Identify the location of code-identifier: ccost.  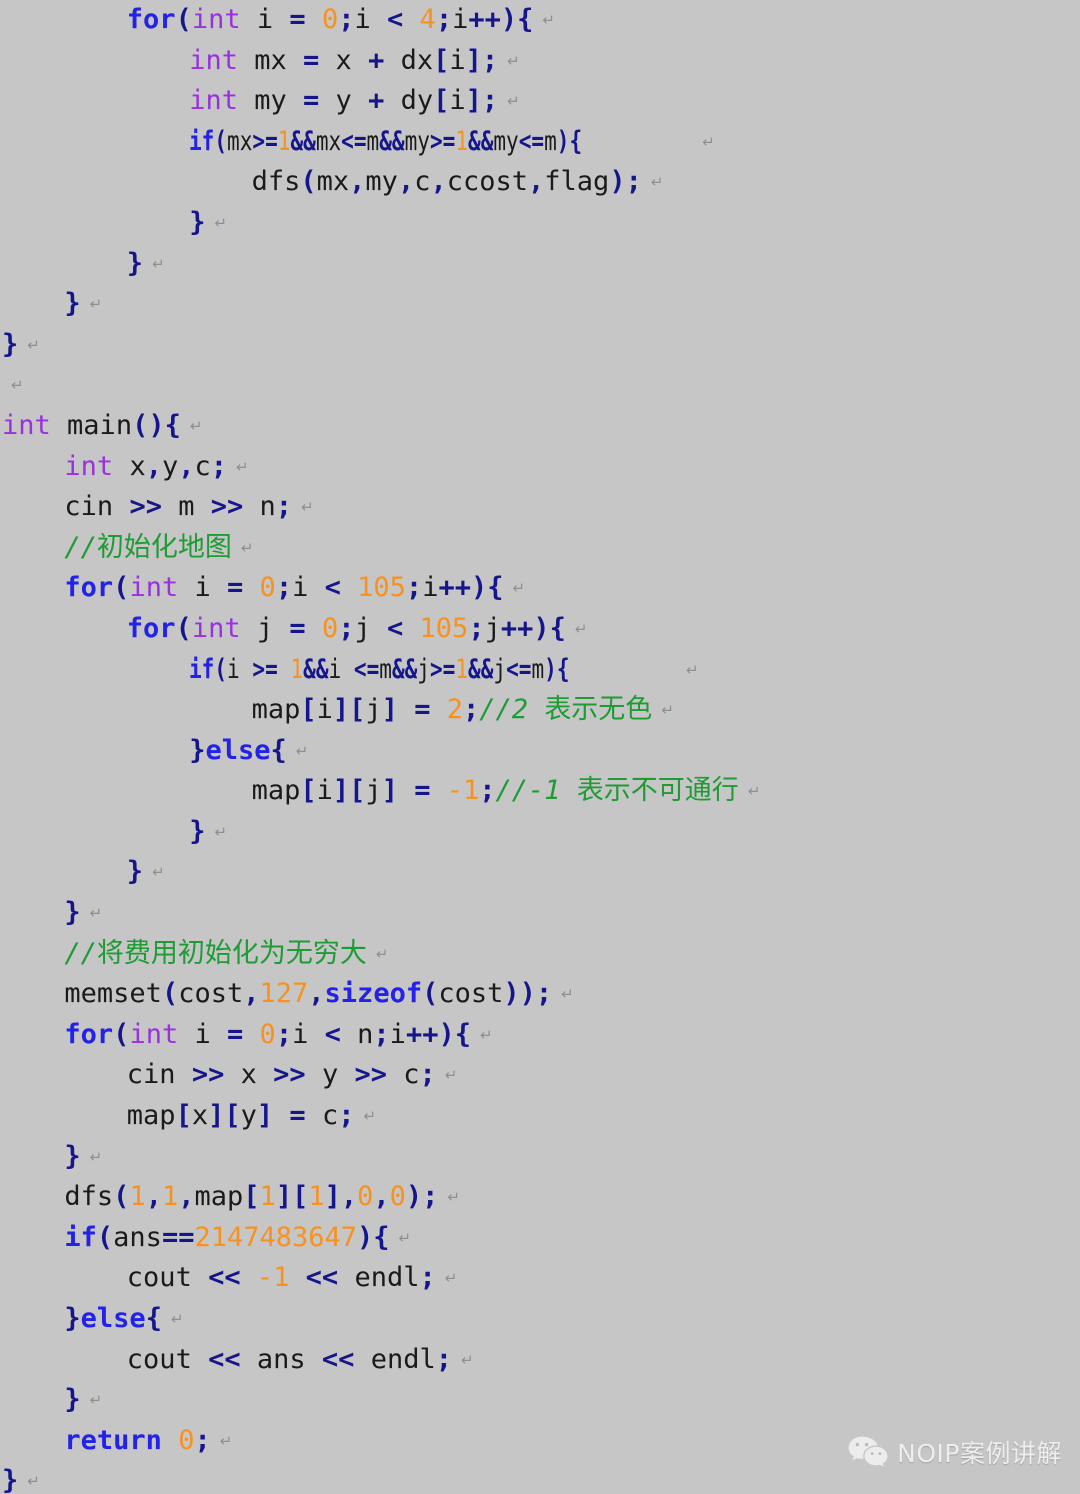
(487, 182).